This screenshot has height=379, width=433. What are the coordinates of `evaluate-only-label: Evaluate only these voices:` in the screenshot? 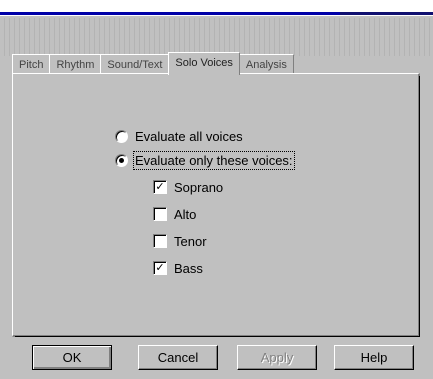 It's located at (214, 160).